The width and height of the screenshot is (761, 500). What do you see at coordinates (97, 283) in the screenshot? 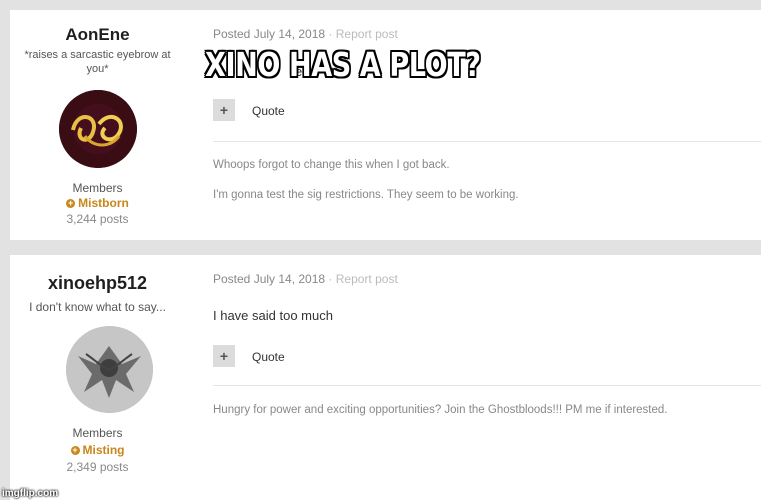
I see `username-link: xinoehp512` at bounding box center [97, 283].